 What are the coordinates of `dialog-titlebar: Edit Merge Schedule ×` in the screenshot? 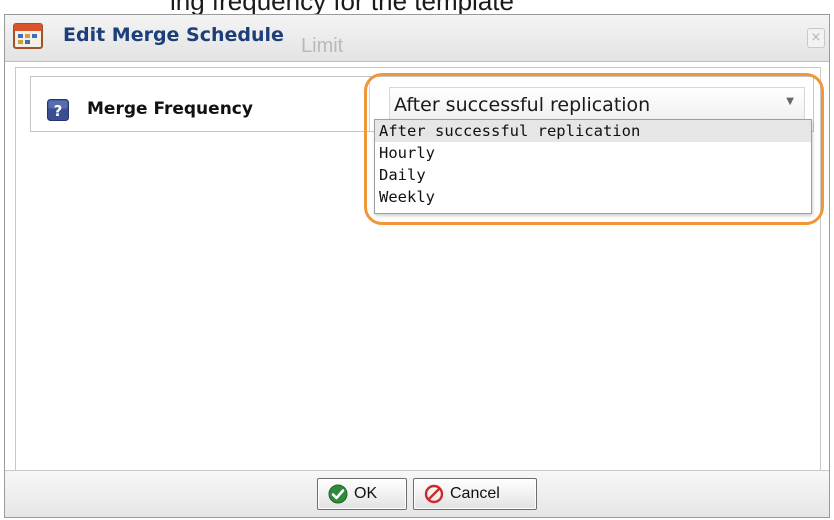 It's located at (417, 38).